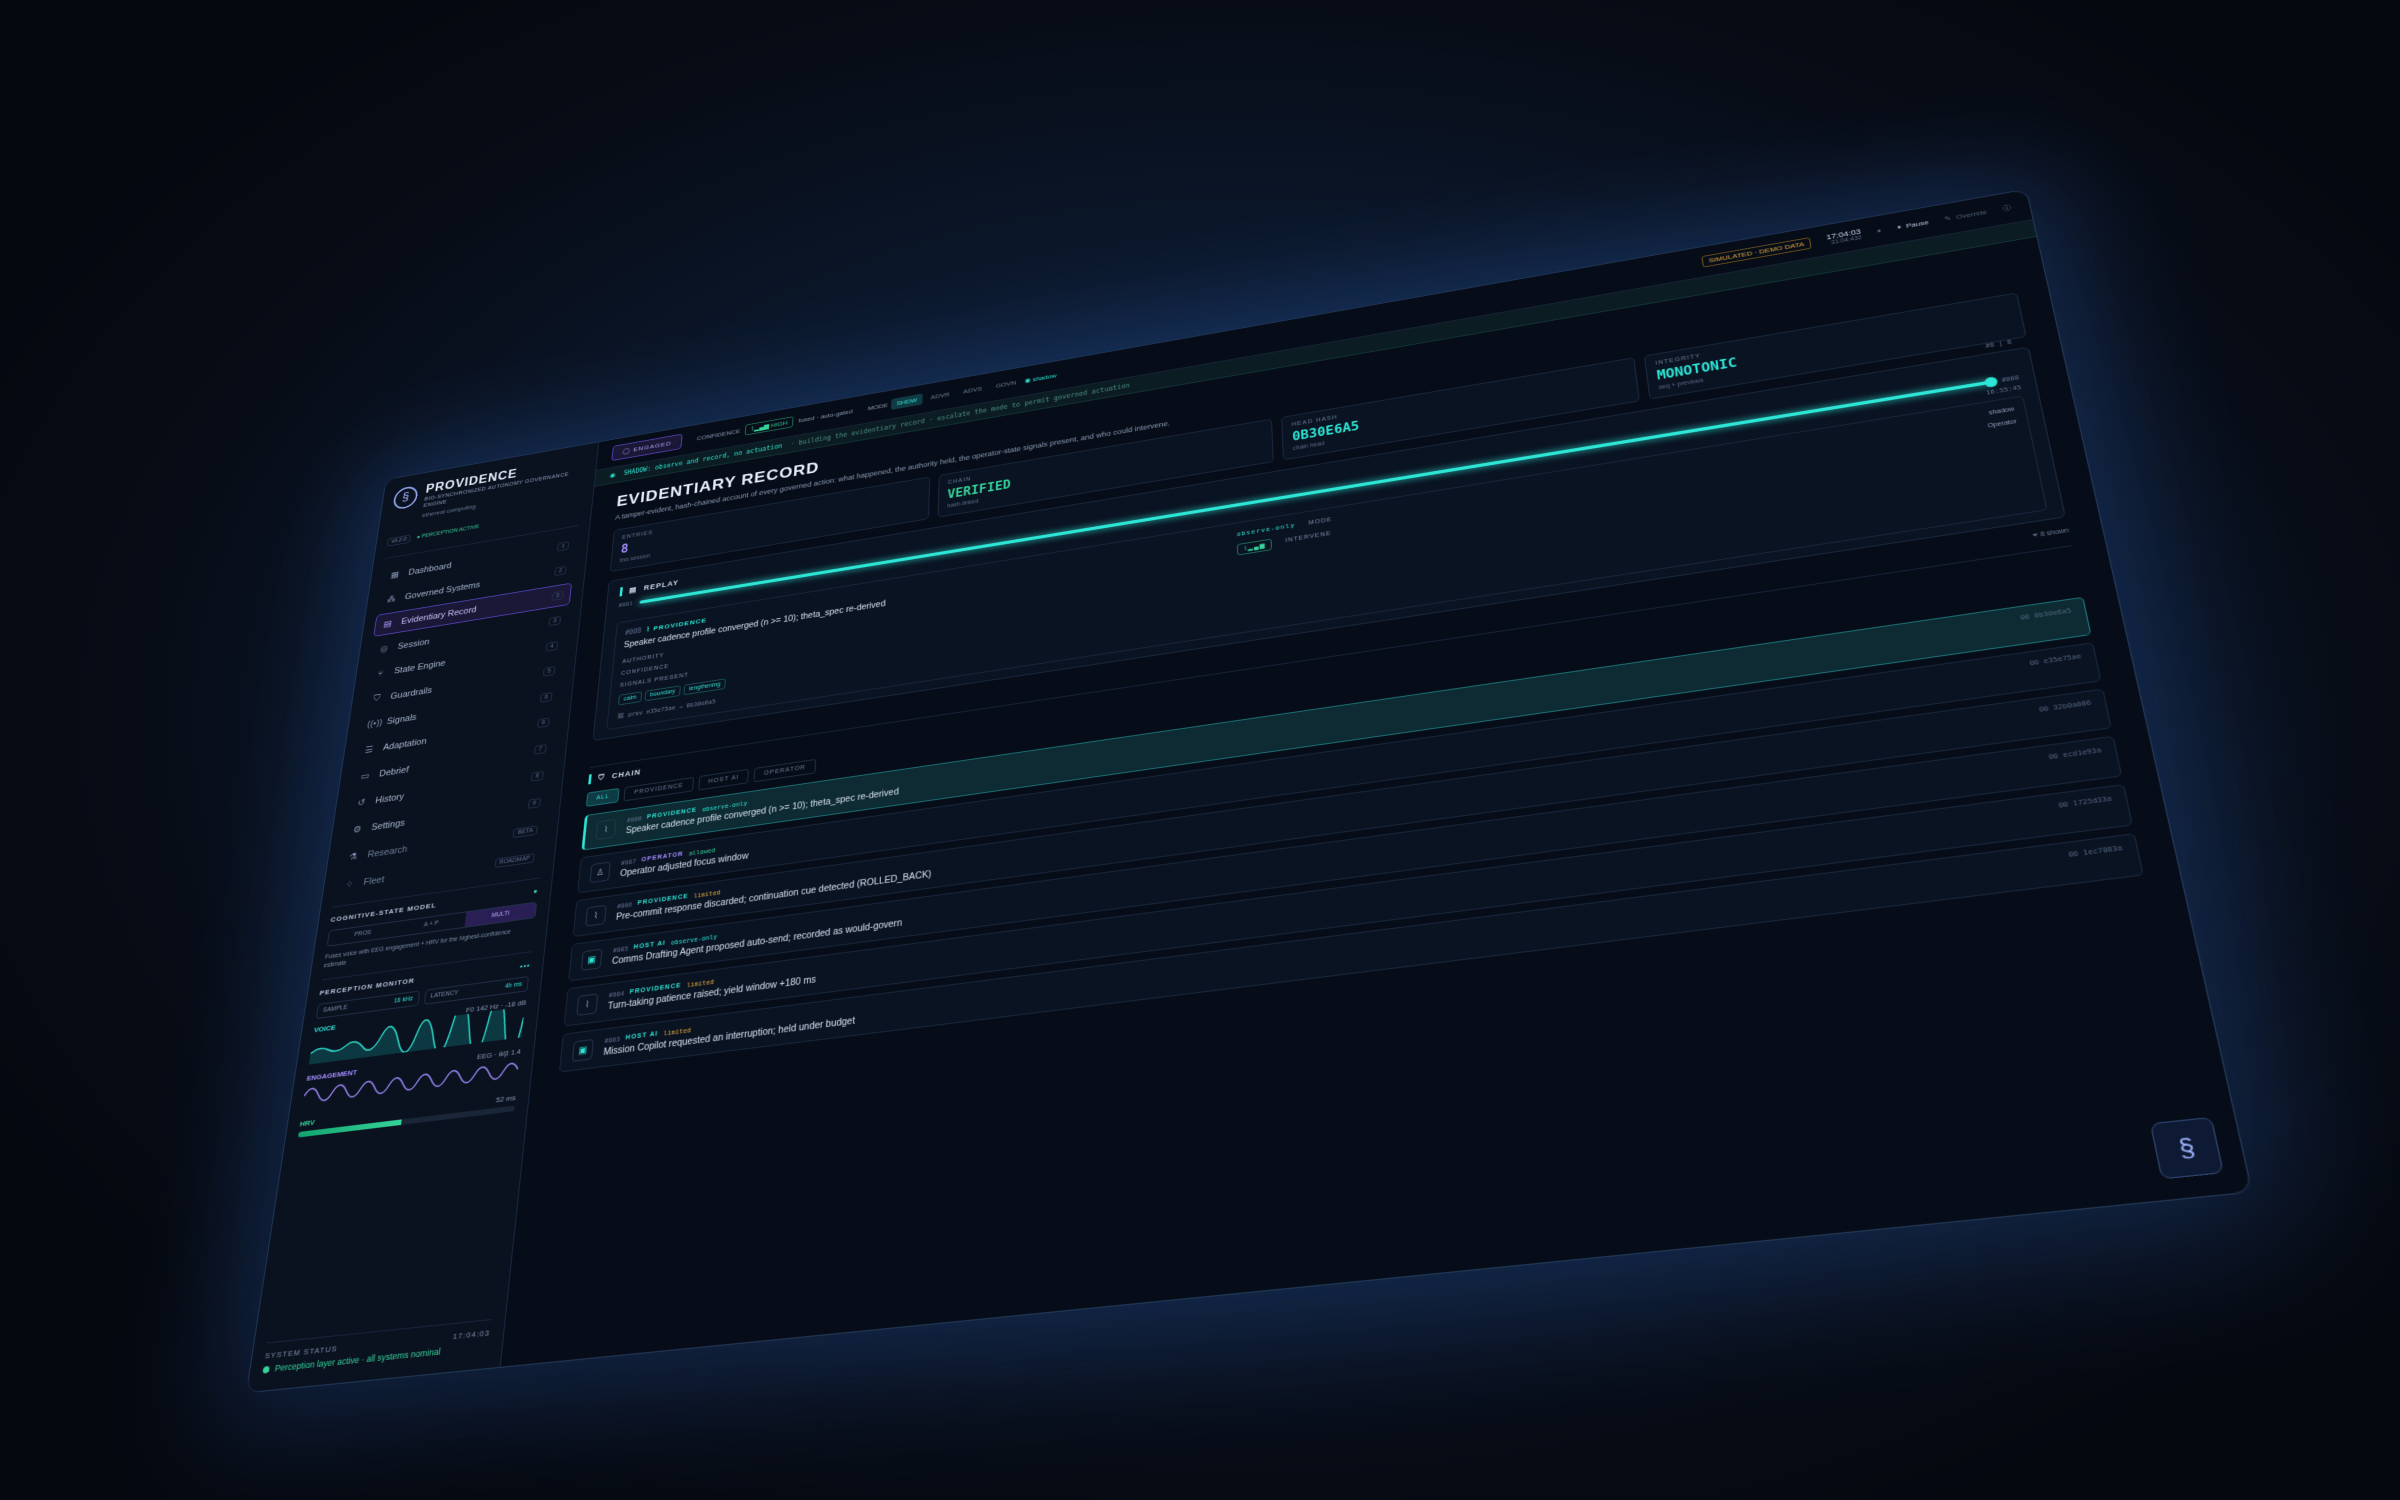 The width and height of the screenshot is (2400, 1500). I want to click on history-icon: ↺, so click(361, 802).